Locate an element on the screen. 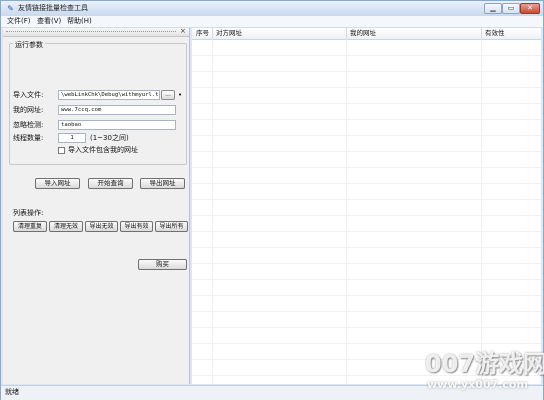 The width and height of the screenshot is (544, 400). export-invalid-button: 导出无效 is located at coordinates (101, 226).